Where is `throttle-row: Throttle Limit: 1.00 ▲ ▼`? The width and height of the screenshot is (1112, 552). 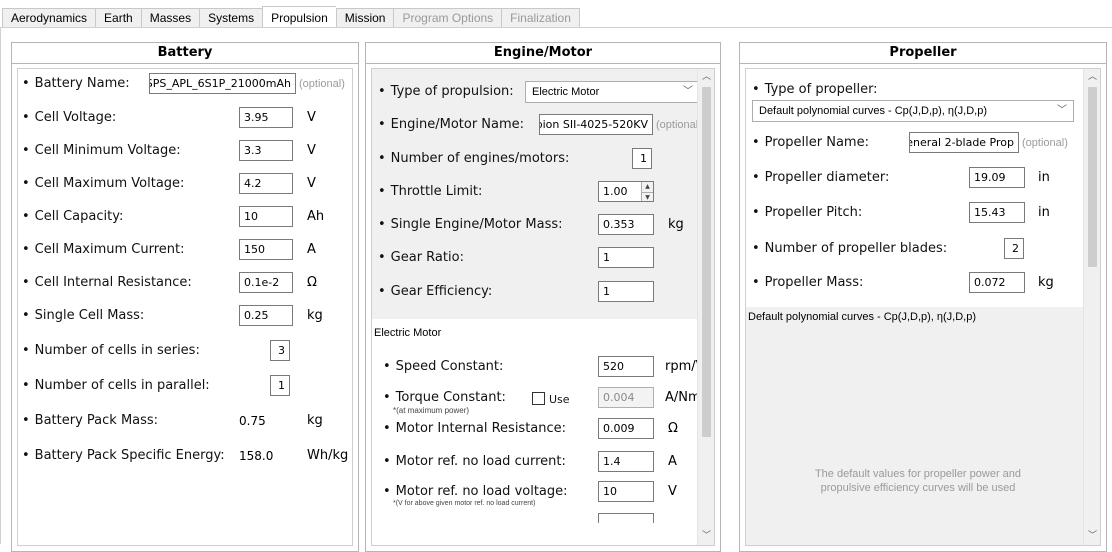
throttle-row: Throttle Limit: 1.00 ▲ ▼ is located at coordinates (543, 193).